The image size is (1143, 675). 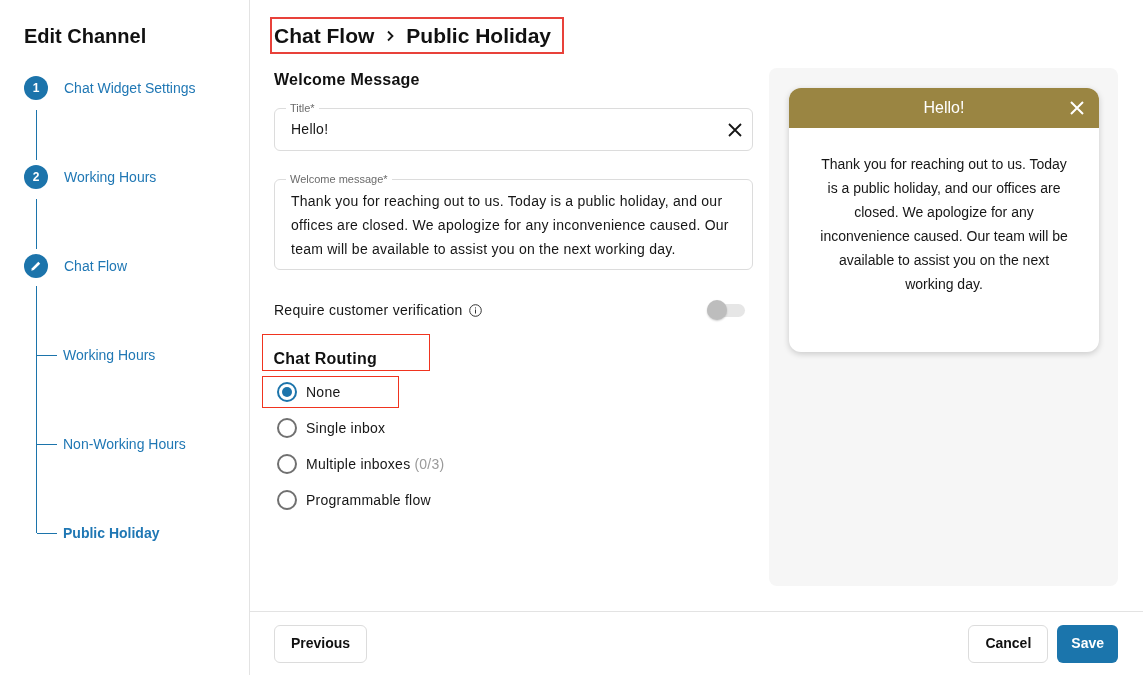 I want to click on step-link: Chat Widget Settings, so click(x=130, y=88).